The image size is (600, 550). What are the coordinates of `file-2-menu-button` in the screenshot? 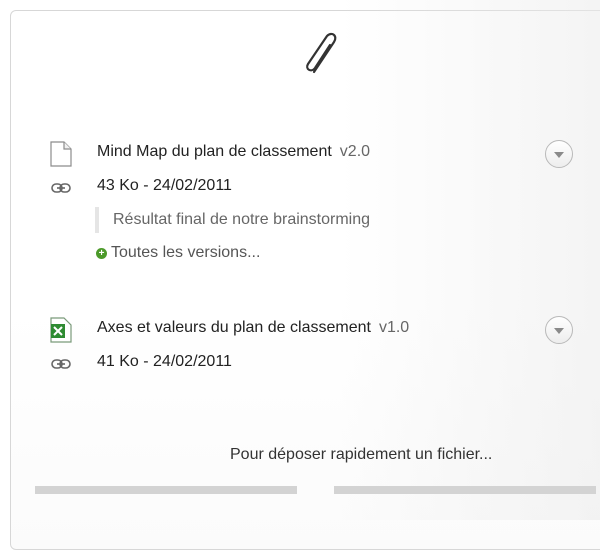 It's located at (559, 330).